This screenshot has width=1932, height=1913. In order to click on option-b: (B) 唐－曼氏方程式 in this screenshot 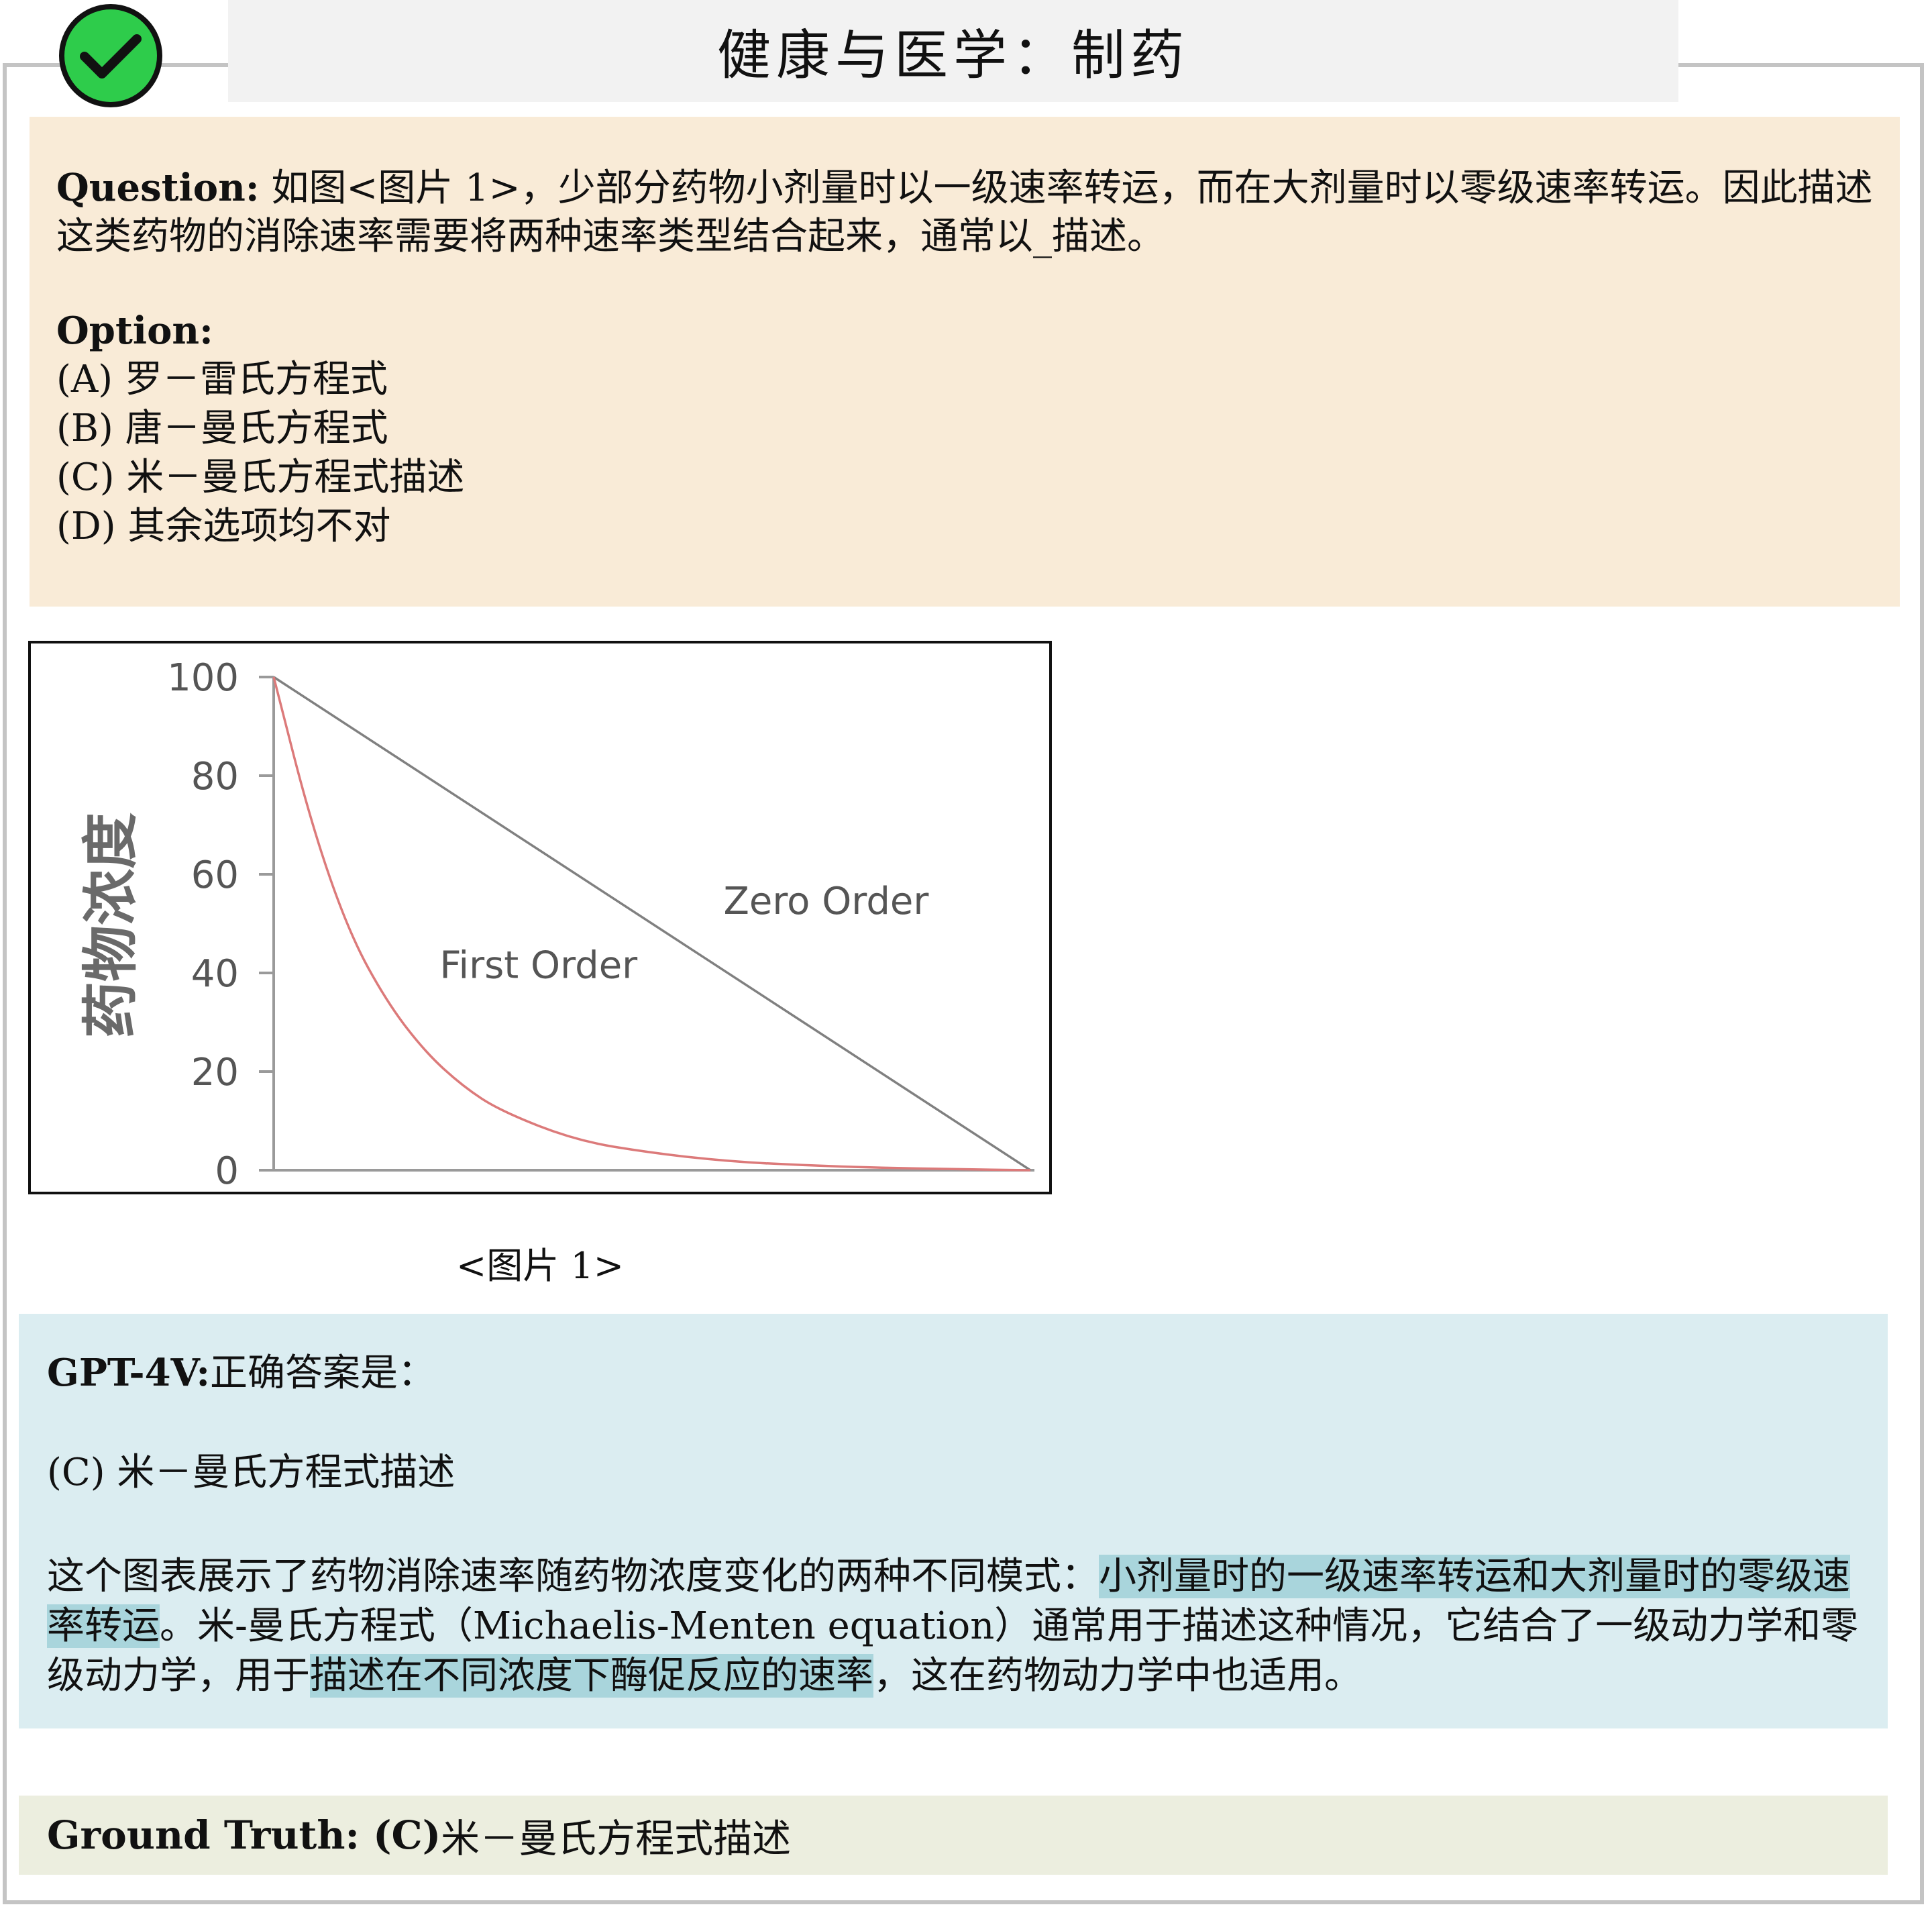, I will do `click(222, 428)`.